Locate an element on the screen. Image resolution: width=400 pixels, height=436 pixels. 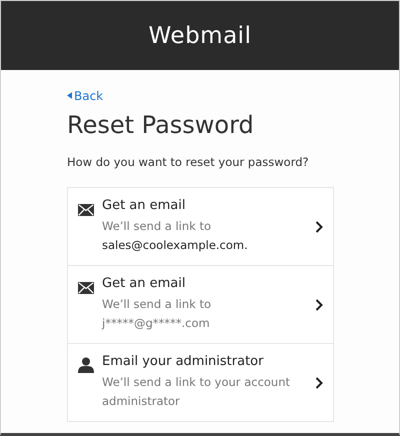
back-link: Back is located at coordinates (85, 95).